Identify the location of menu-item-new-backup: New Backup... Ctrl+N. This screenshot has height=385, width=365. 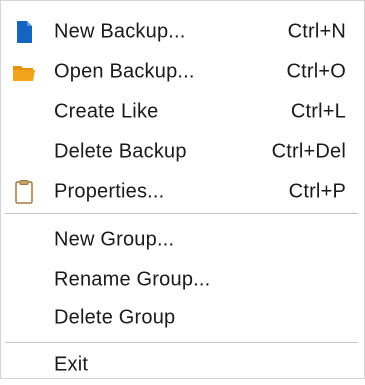
(182, 32).